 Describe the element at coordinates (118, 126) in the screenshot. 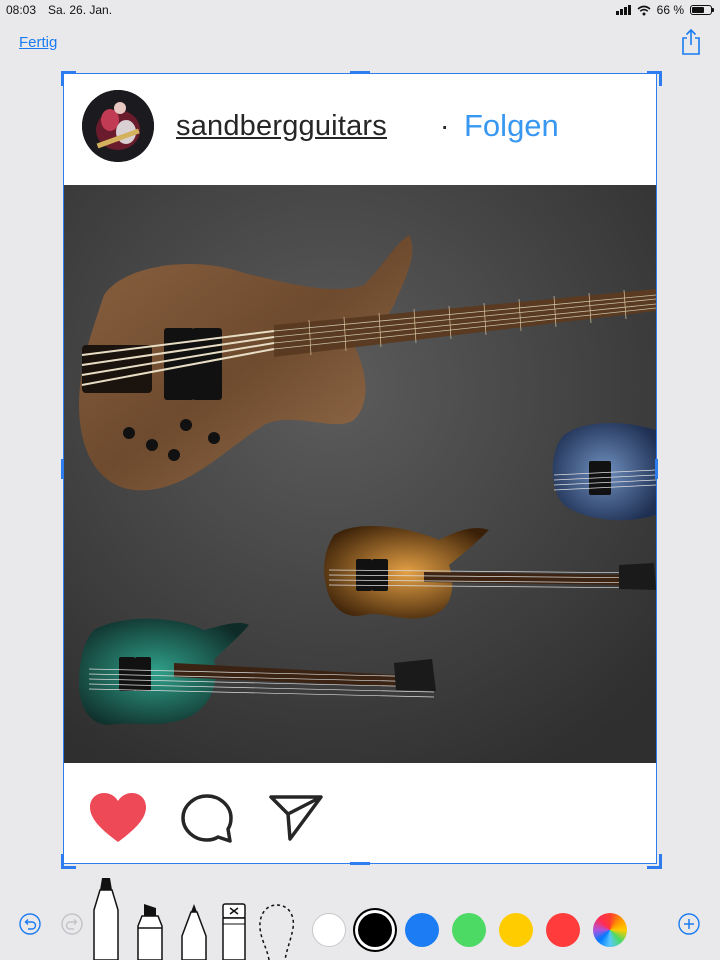

I see `avatar` at that location.